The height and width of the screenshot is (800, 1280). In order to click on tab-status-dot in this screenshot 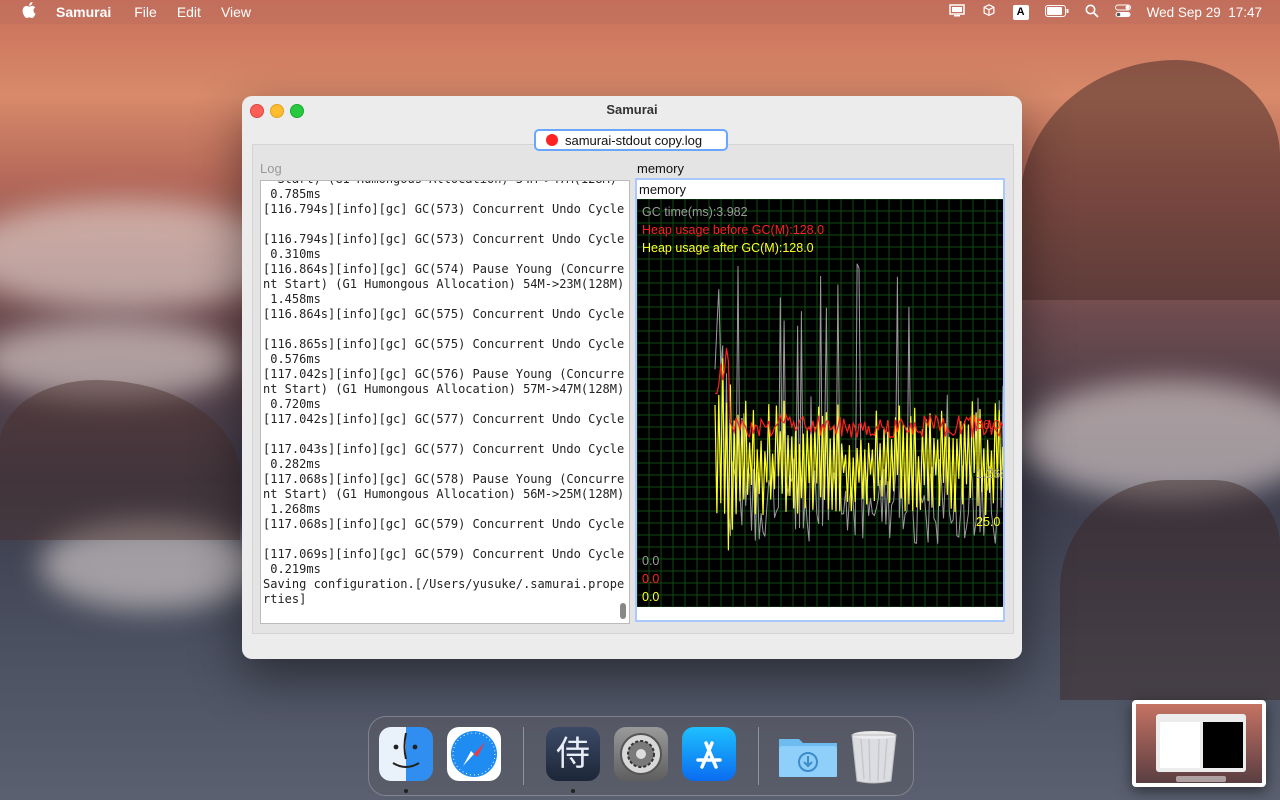, I will do `click(552, 140)`.